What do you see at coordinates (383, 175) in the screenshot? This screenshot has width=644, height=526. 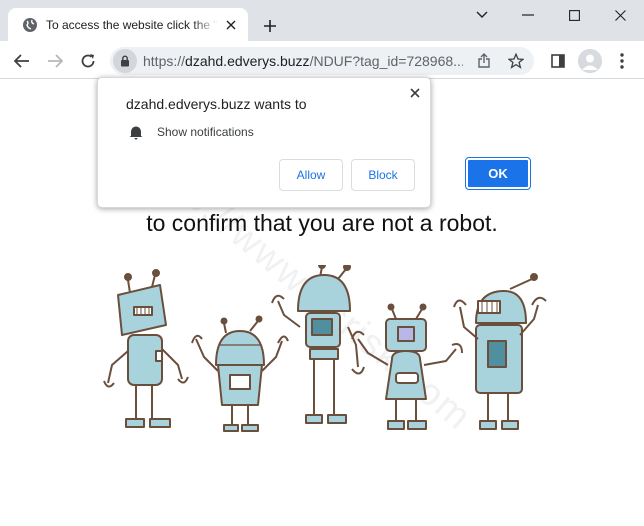 I see `block-button: Block` at bounding box center [383, 175].